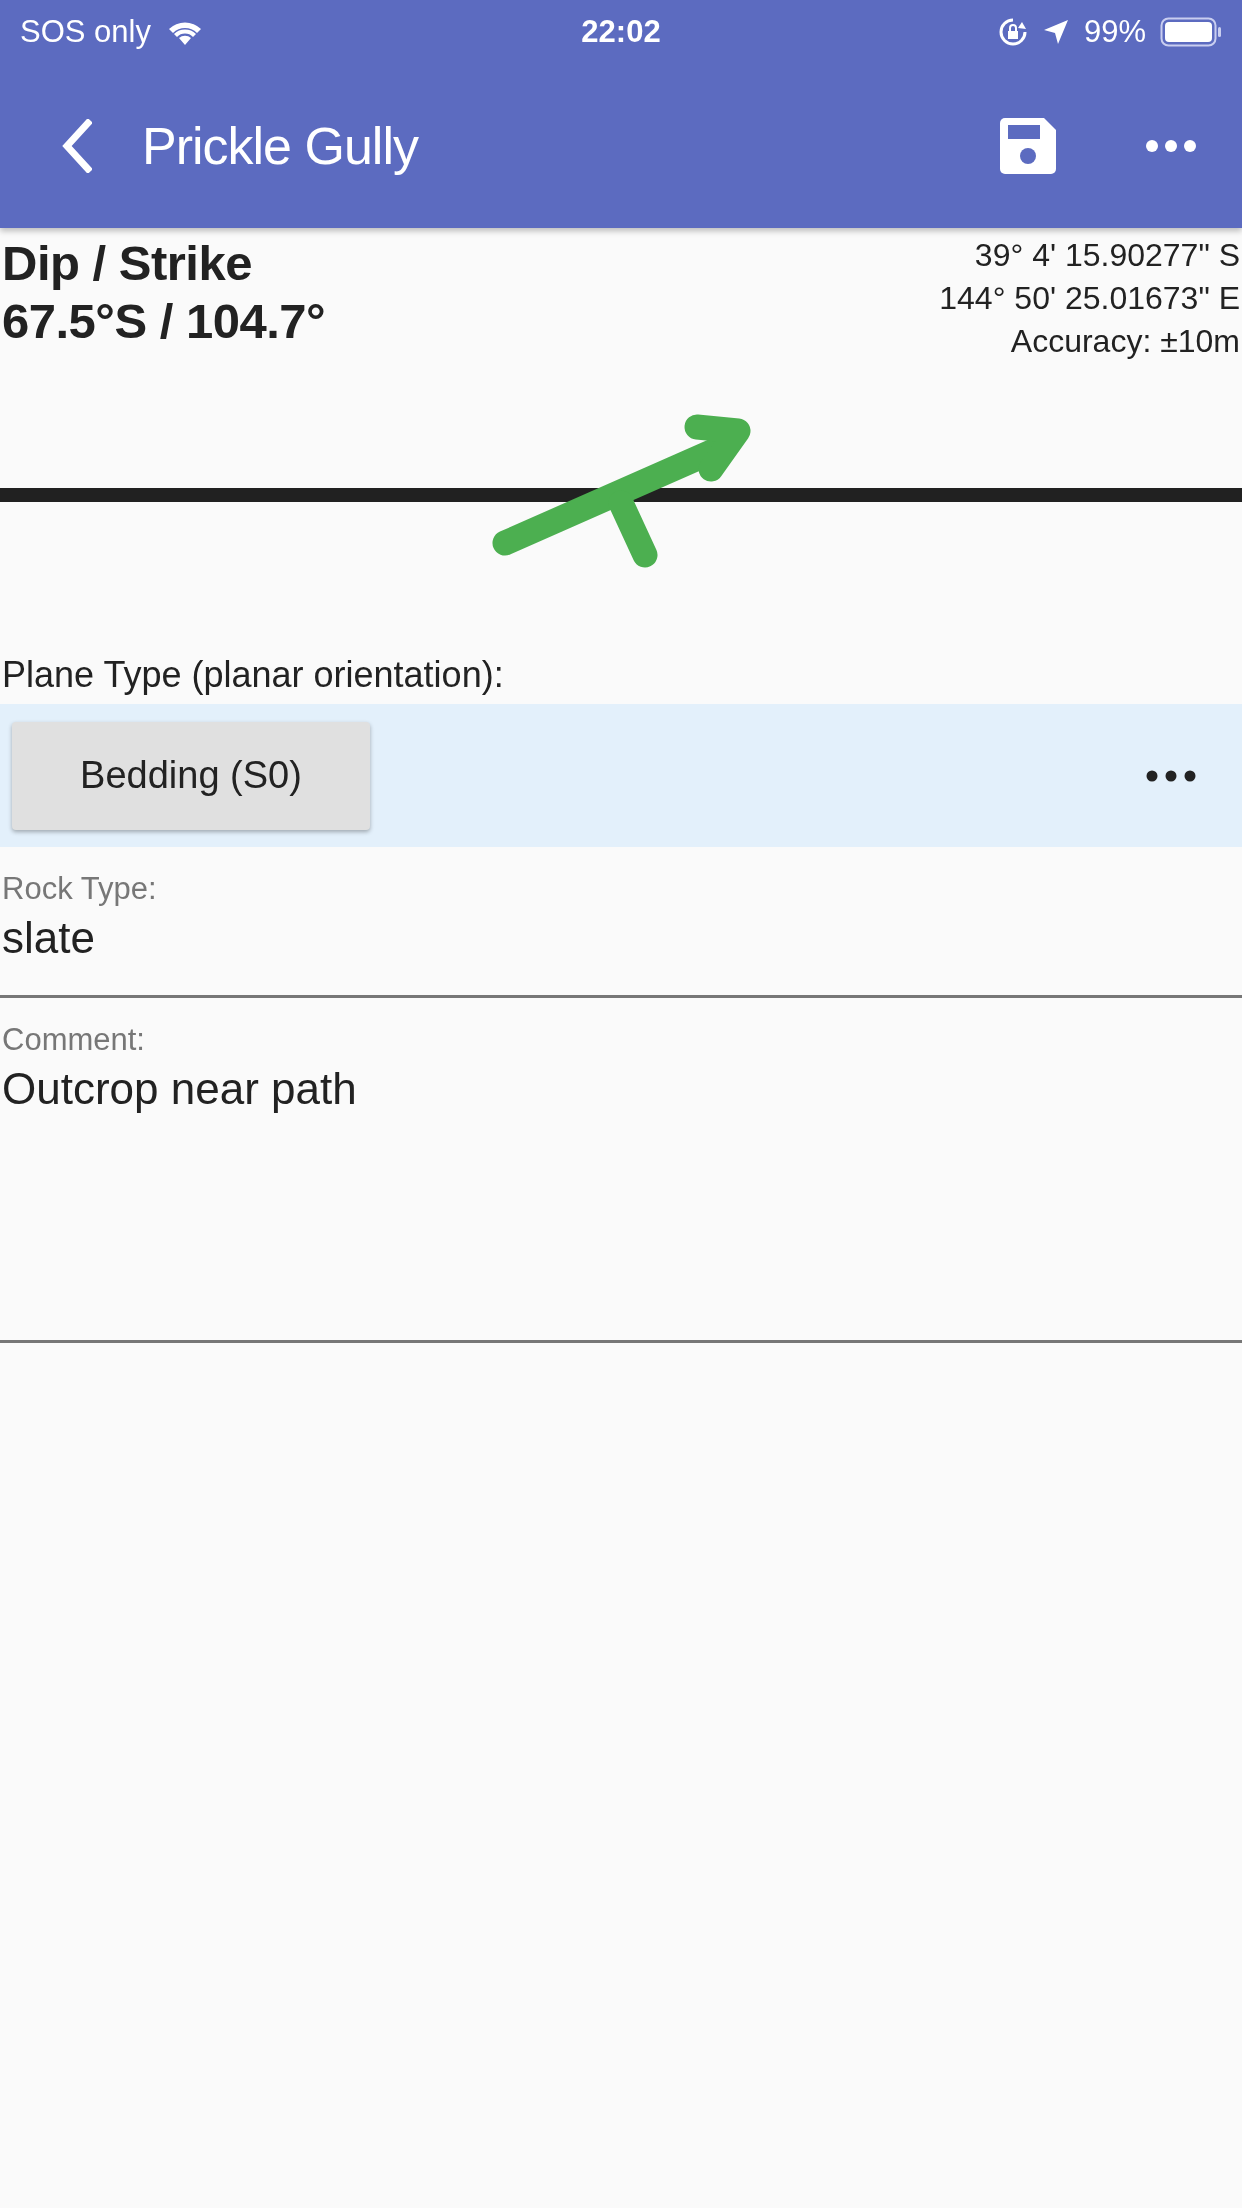 Image resolution: width=1242 pixels, height=2208 pixels. Describe the element at coordinates (127, 263) in the screenshot. I see `measurement-label: Dip / Strike` at that location.